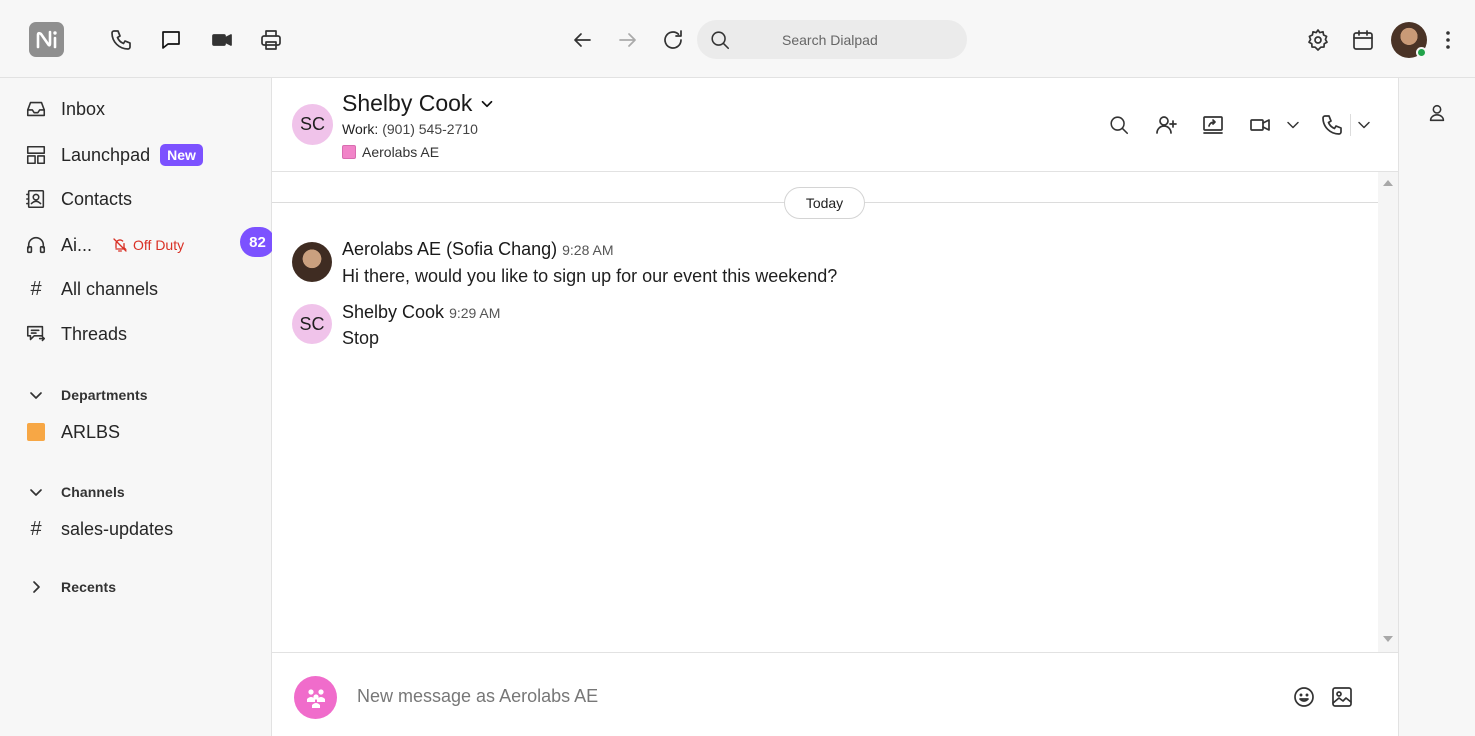  What do you see at coordinates (159, 245) in the screenshot?
I see `off-duty-label: Off Duty` at bounding box center [159, 245].